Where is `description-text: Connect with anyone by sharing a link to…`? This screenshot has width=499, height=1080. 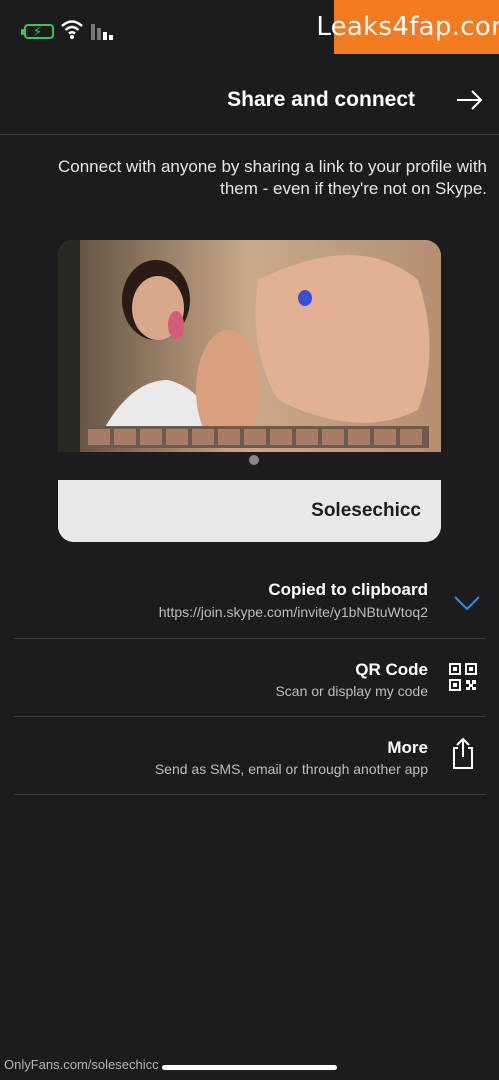 description-text: Connect with anyone by sharing a link to… is located at coordinates (272, 177).